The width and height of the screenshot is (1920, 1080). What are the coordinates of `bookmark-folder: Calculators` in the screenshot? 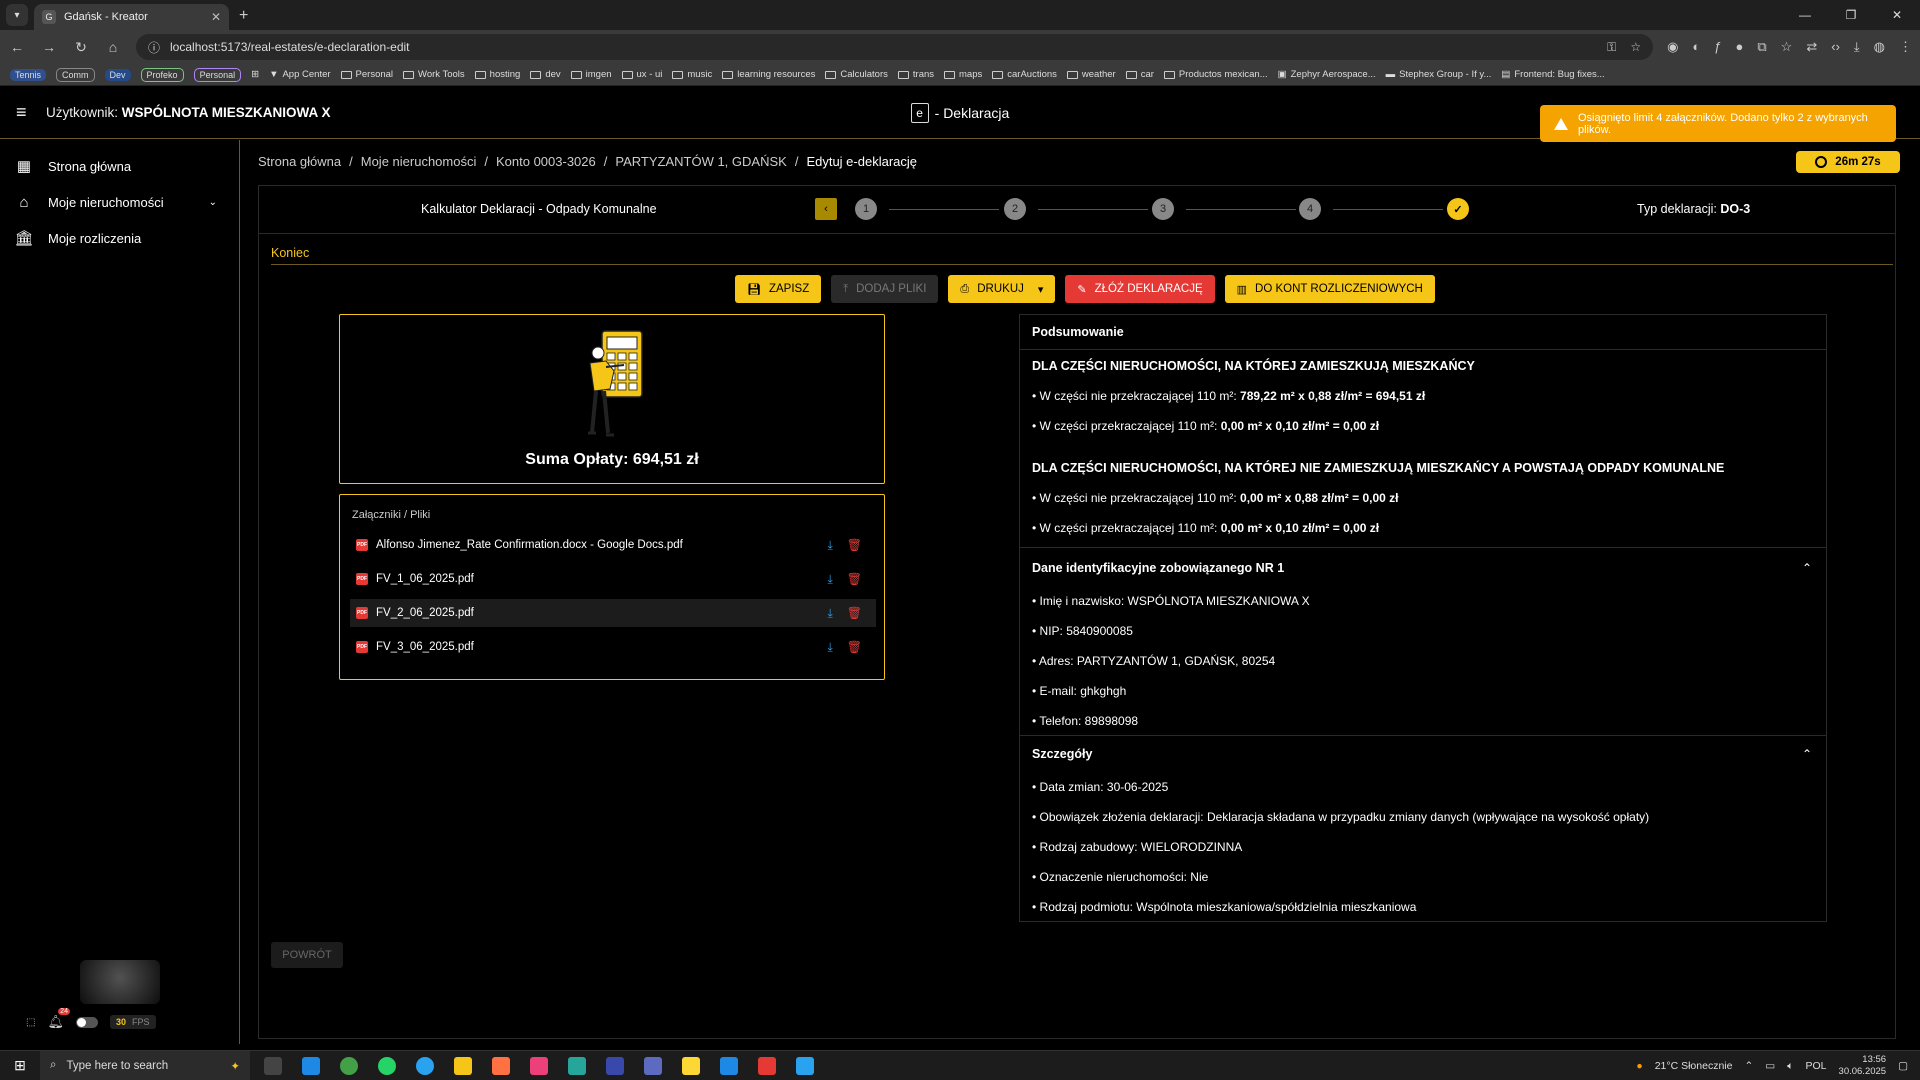 It's located at (856, 74).